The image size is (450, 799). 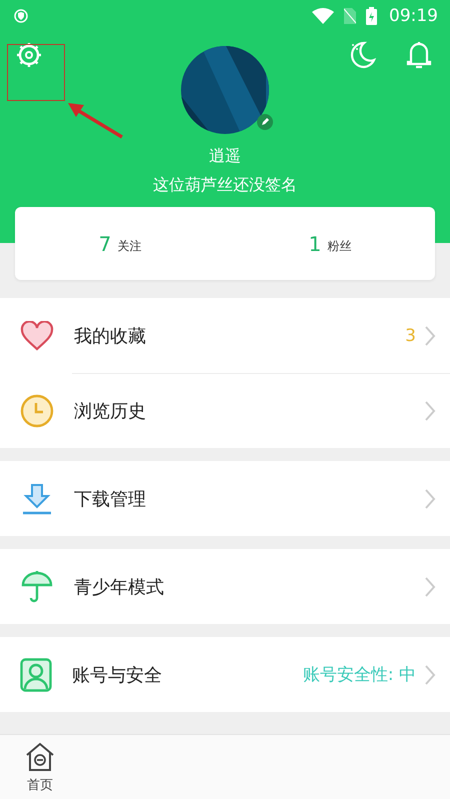 What do you see at coordinates (225, 156) in the screenshot?
I see `user-name: 逍遥` at bounding box center [225, 156].